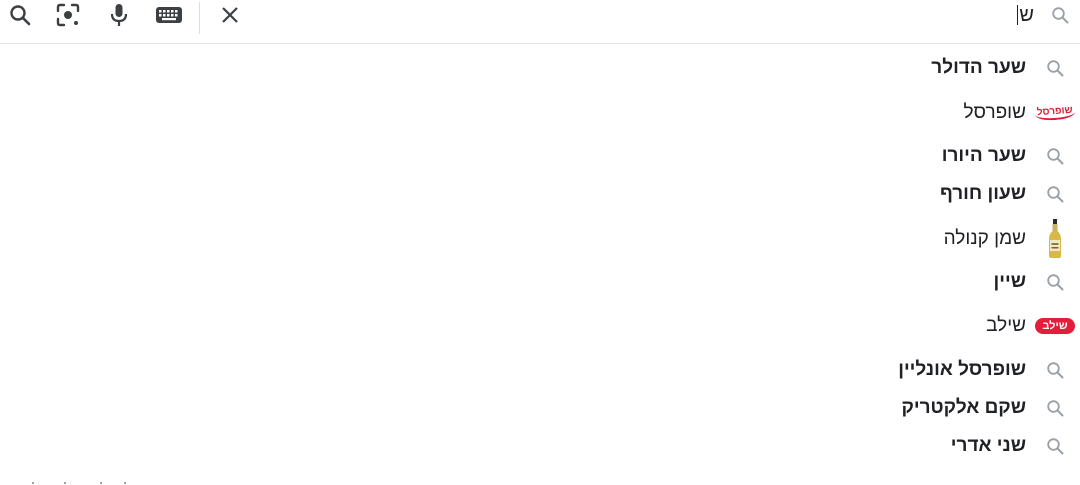 The image size is (1080, 485). Describe the element at coordinates (1006, 325) in the screenshot. I see `suggestion-label: שילב` at that location.